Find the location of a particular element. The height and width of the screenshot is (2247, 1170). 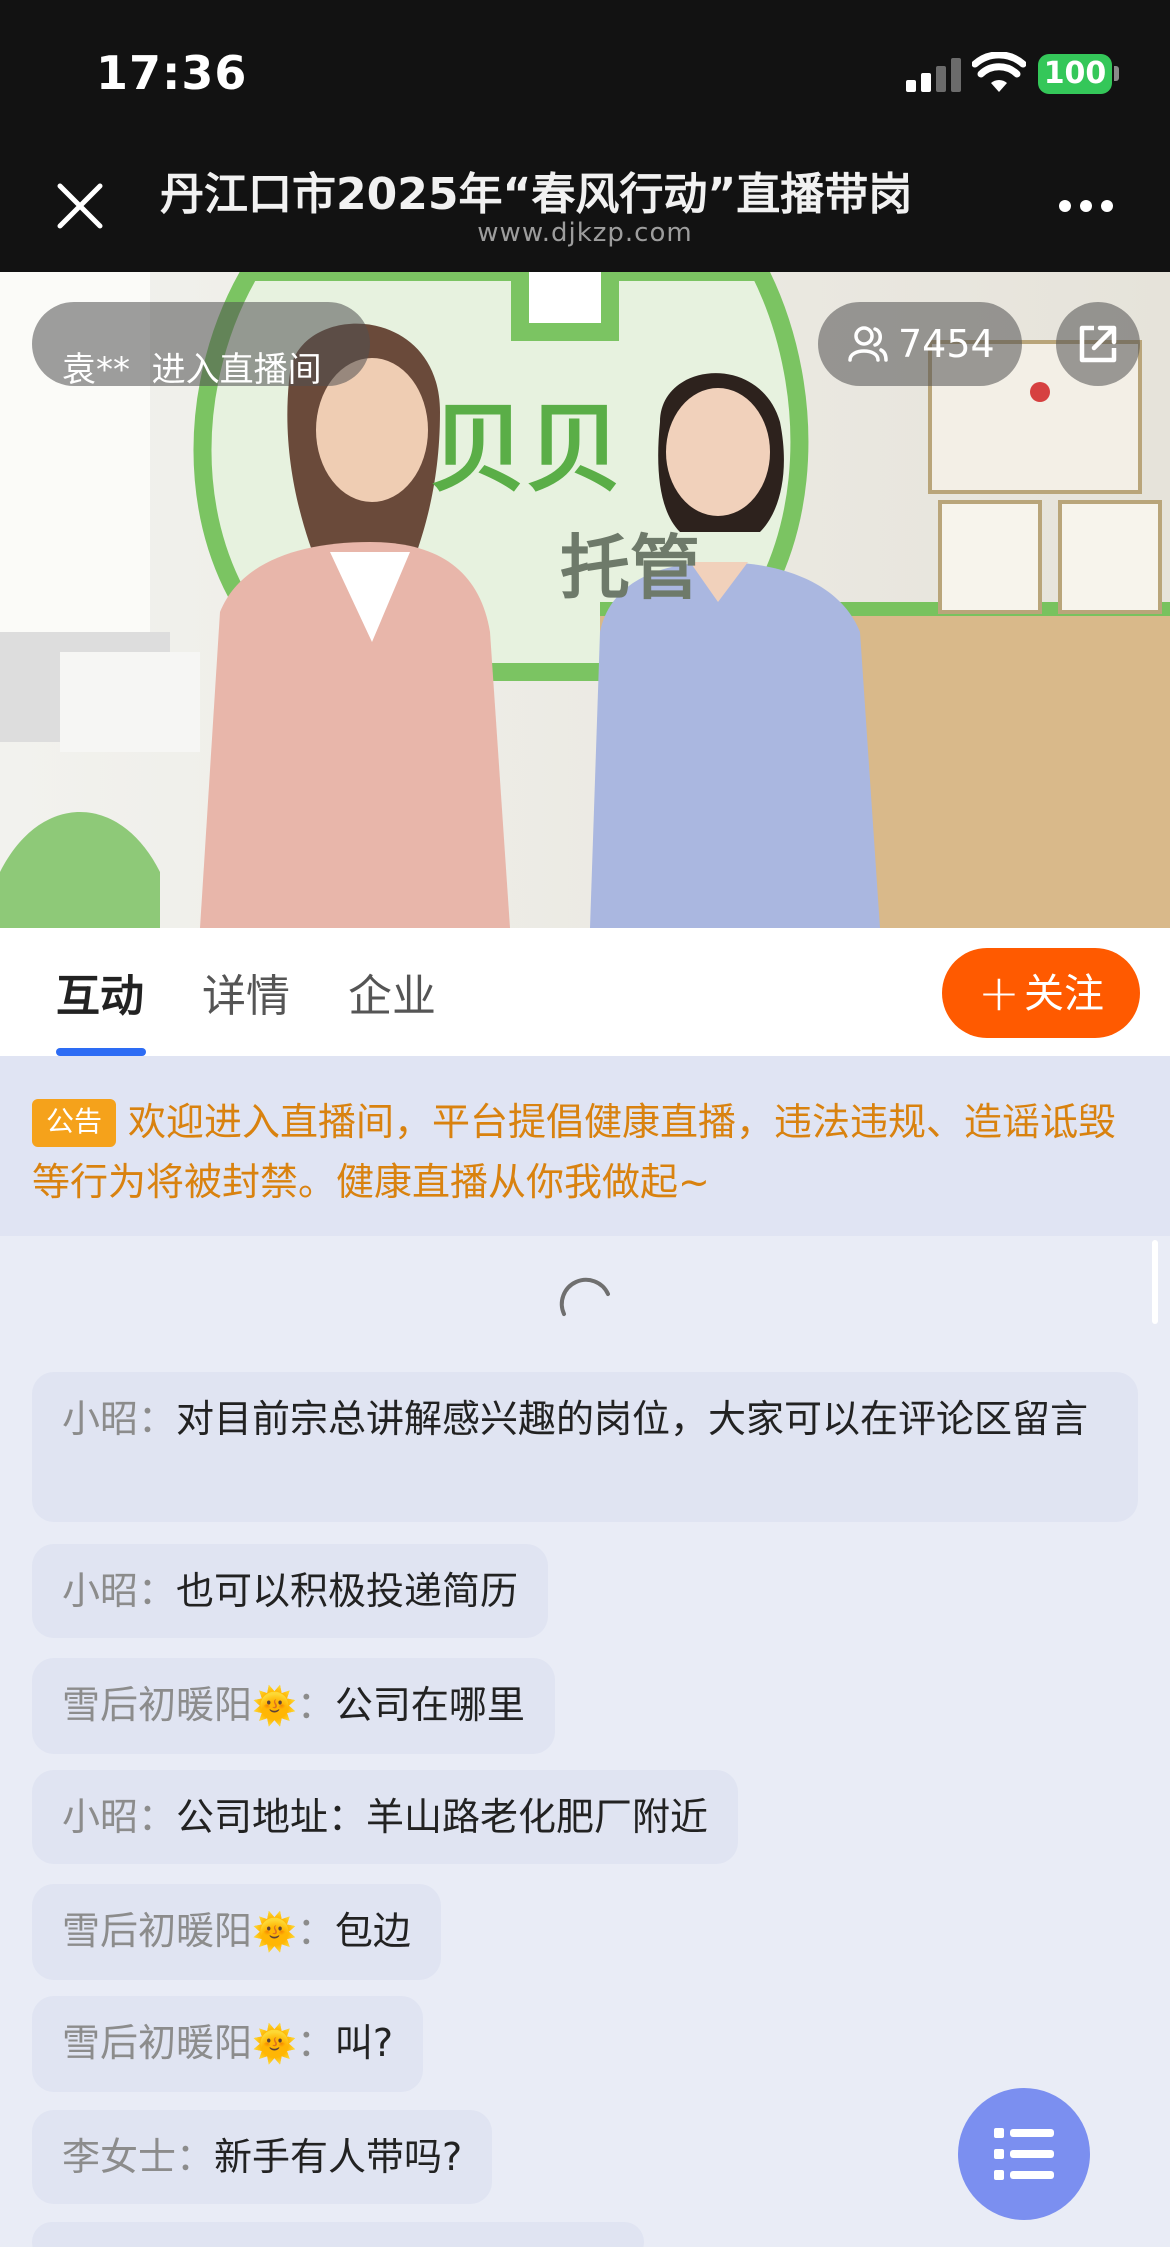

battery-cap is located at coordinates (1116, 73).